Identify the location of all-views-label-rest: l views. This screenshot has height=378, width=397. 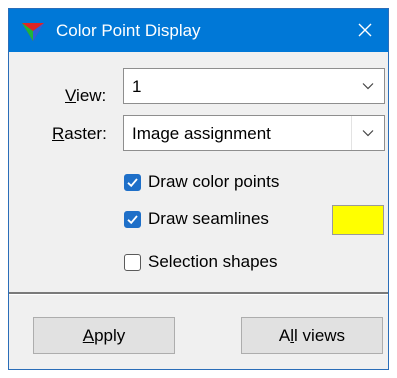
(320, 335).